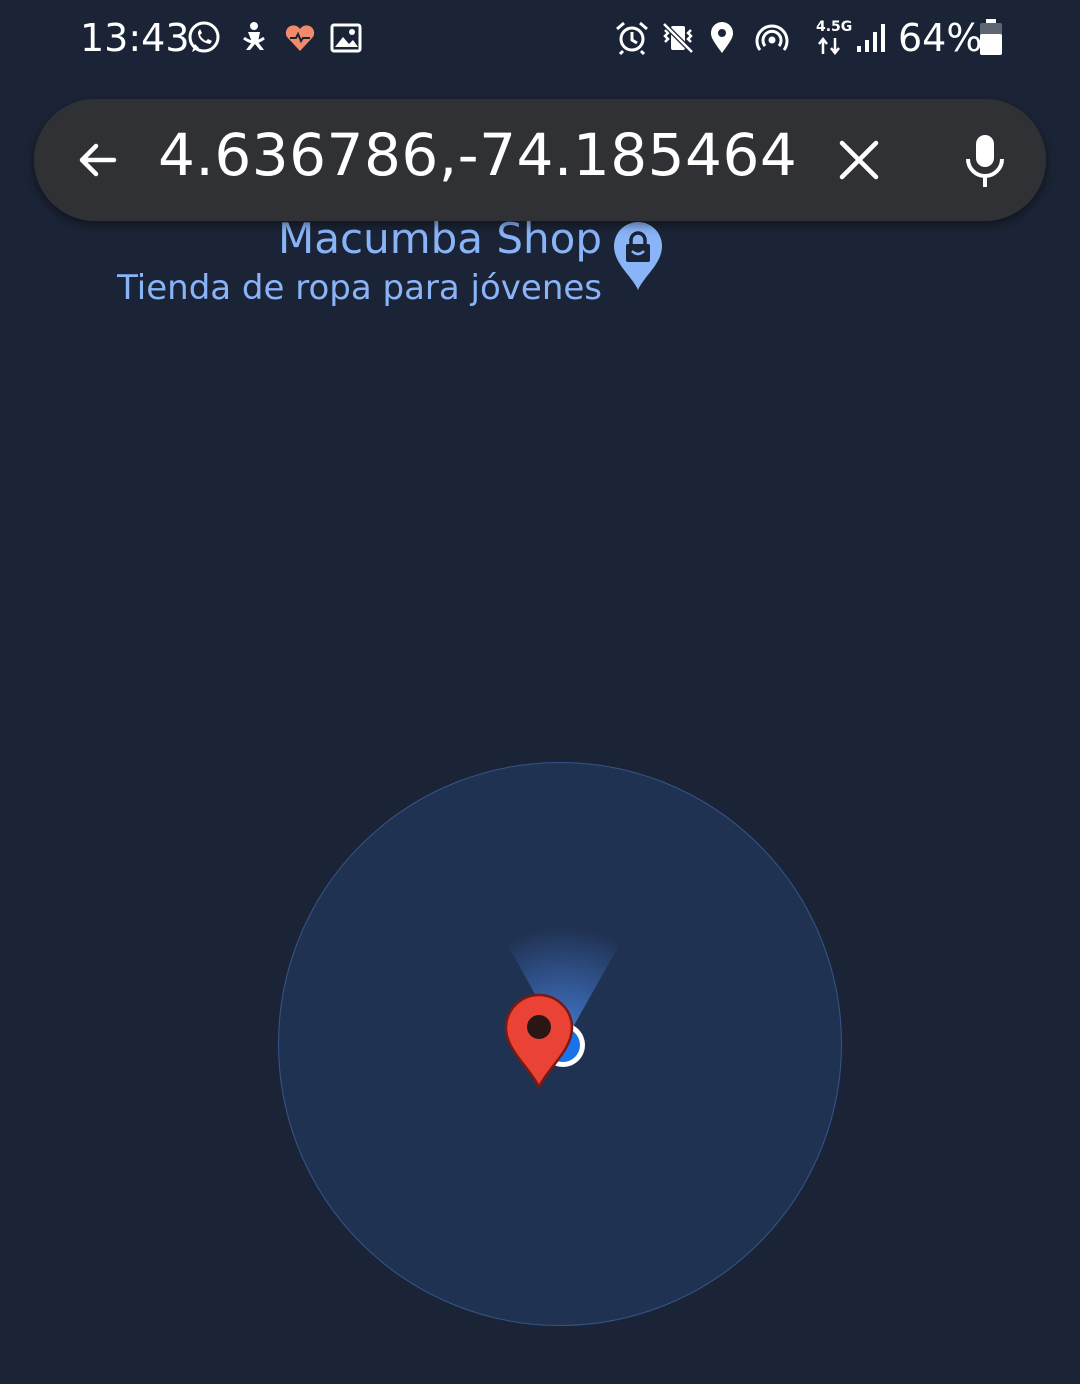 The height and width of the screenshot is (1384, 1080). What do you see at coordinates (638, 256) in the screenshot?
I see `shopping-bag-marker-icon` at bounding box center [638, 256].